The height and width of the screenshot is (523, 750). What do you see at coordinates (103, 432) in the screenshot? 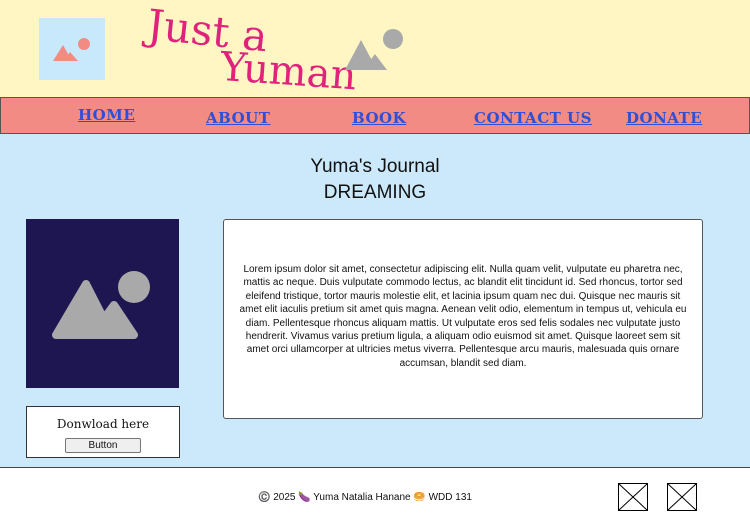
I see `download-panel: Donwload here Button` at bounding box center [103, 432].